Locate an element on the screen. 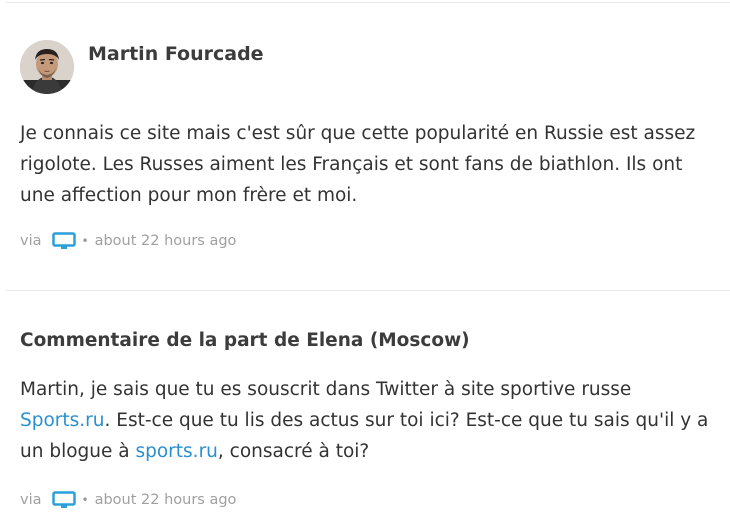 This screenshot has width=730, height=532. question-title: Commentaire de la part de Elena (Moscow) is located at coordinates (245, 340).